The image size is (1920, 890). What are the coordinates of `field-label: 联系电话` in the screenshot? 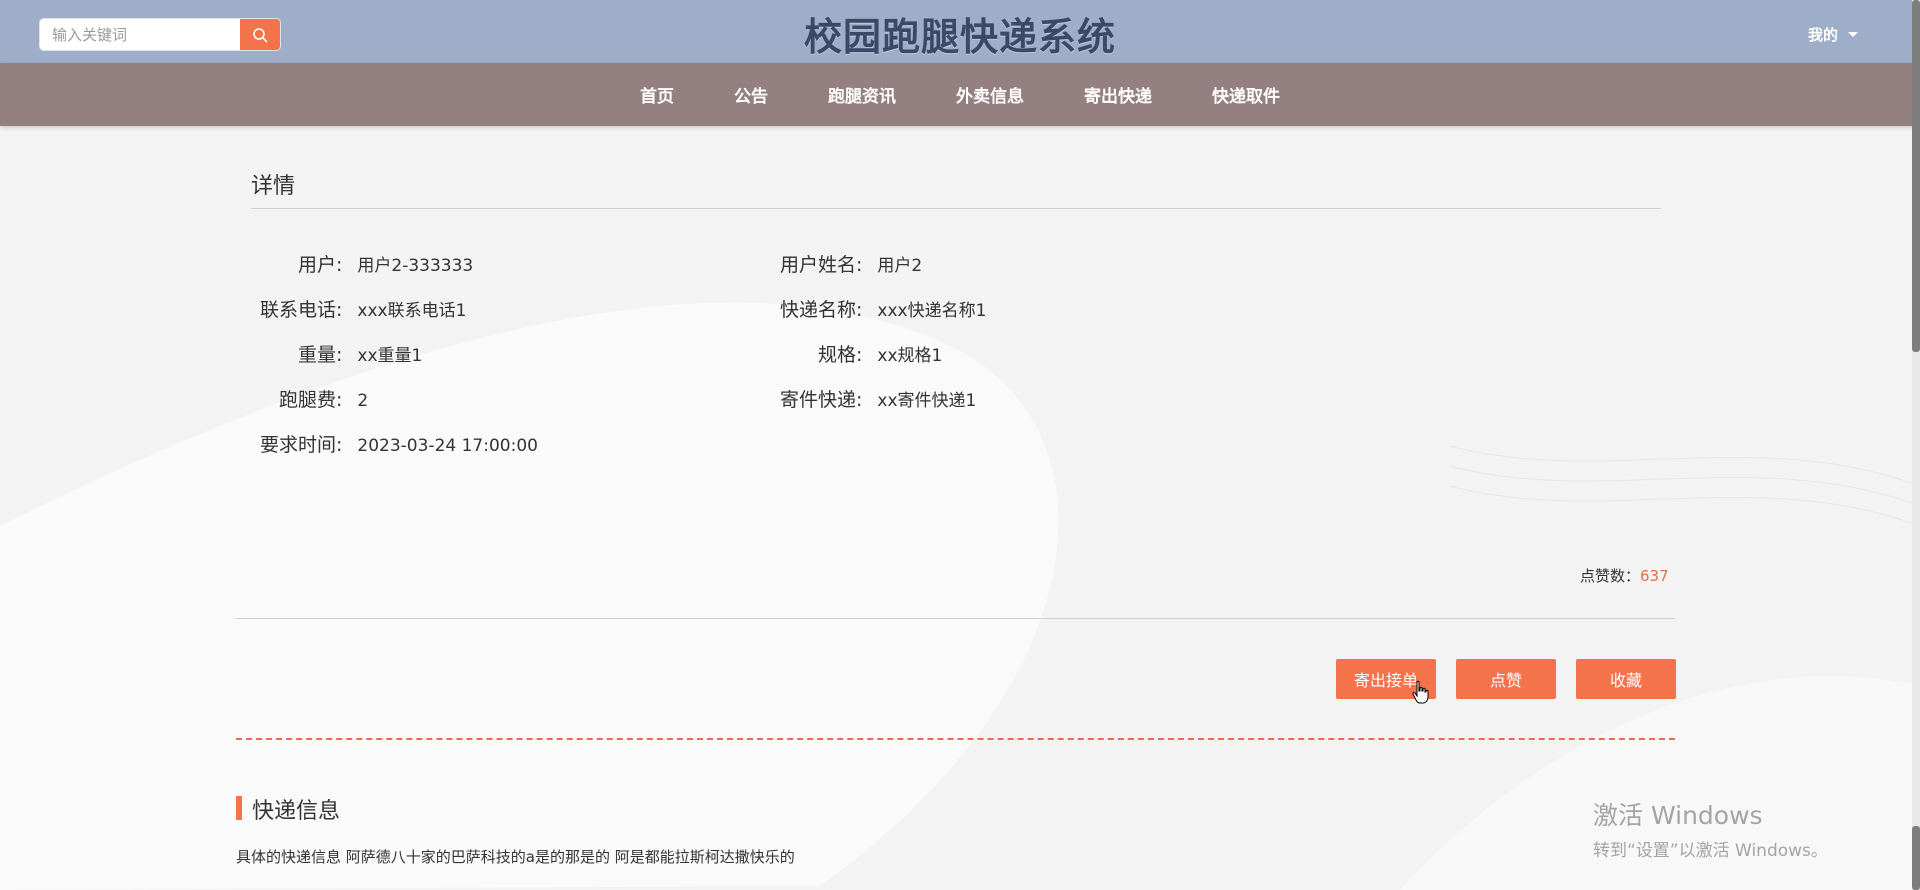 It's located at (297, 310).